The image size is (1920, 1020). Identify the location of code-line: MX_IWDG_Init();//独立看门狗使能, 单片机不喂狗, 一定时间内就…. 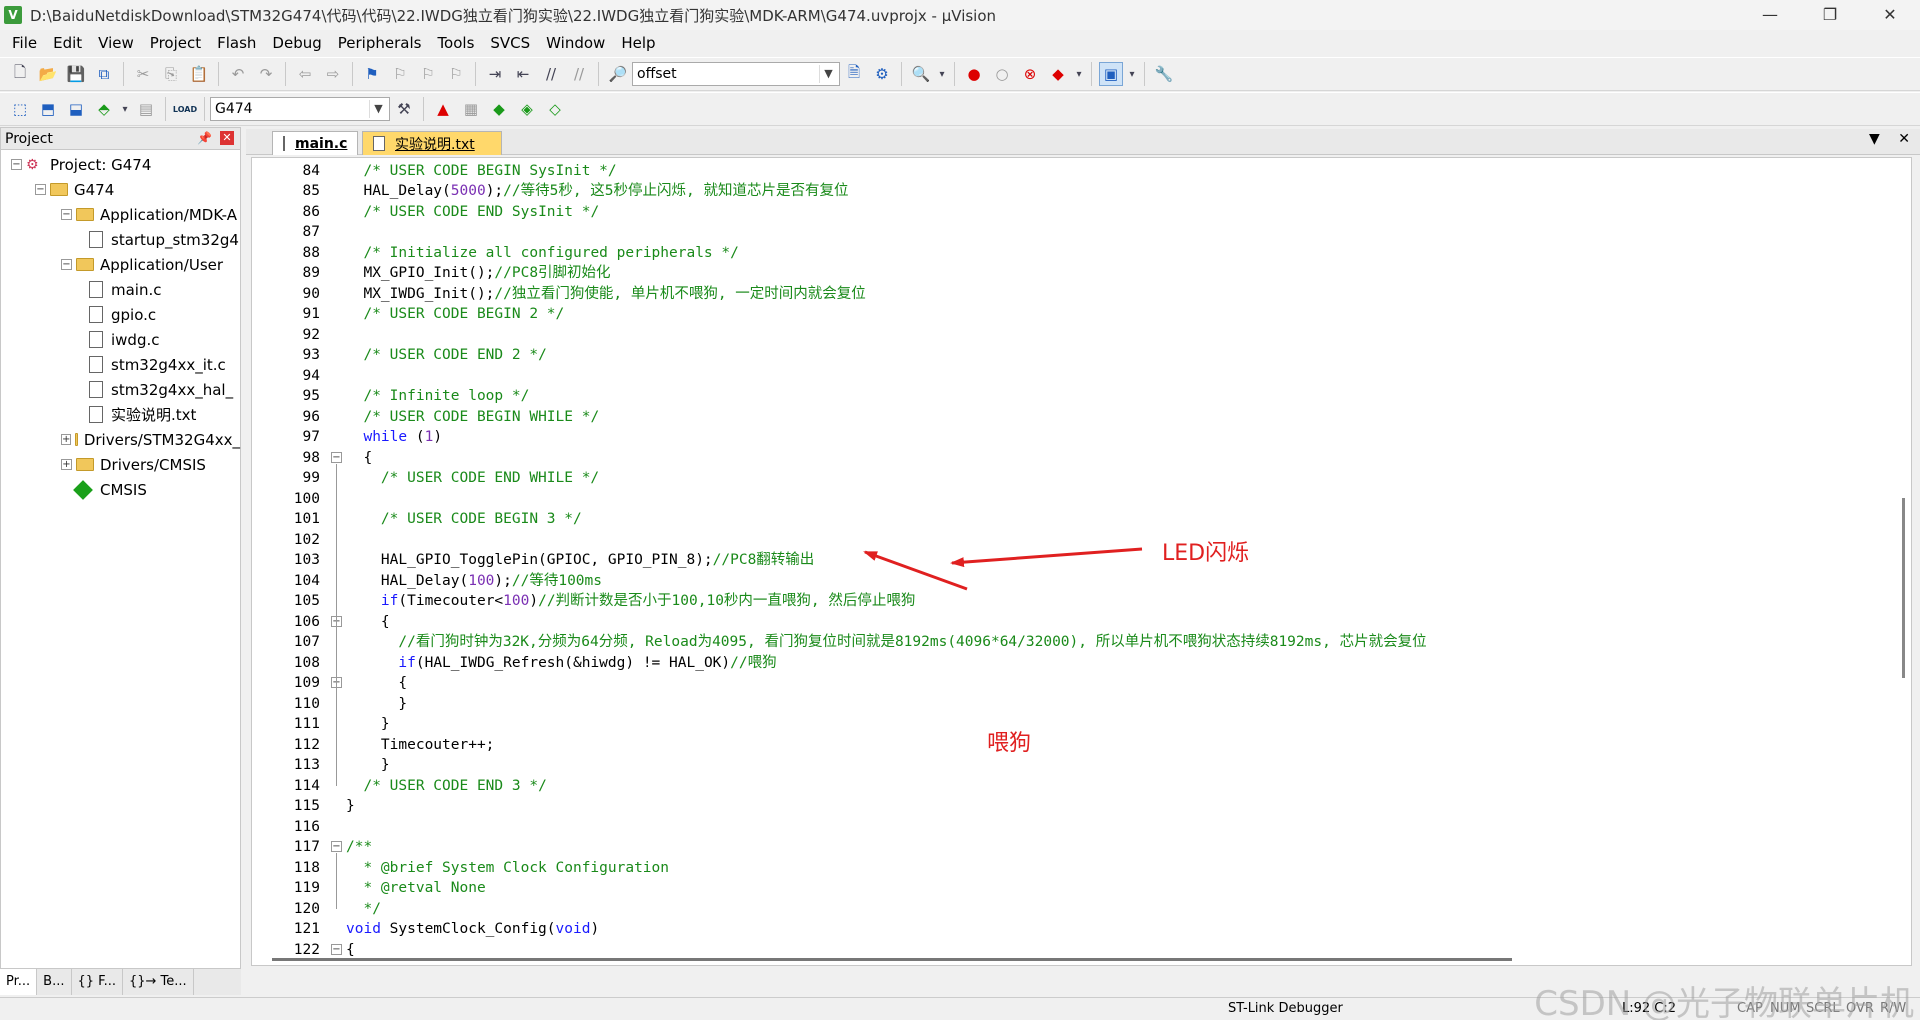
(605, 294).